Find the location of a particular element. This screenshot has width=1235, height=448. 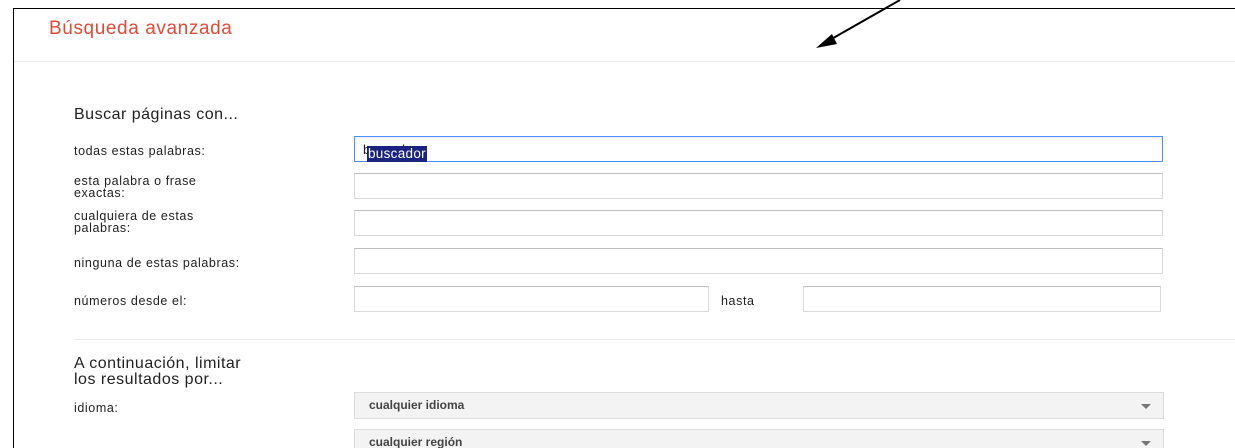

any-words-label: cualquiera de estas palabras: is located at coordinates (134, 222).